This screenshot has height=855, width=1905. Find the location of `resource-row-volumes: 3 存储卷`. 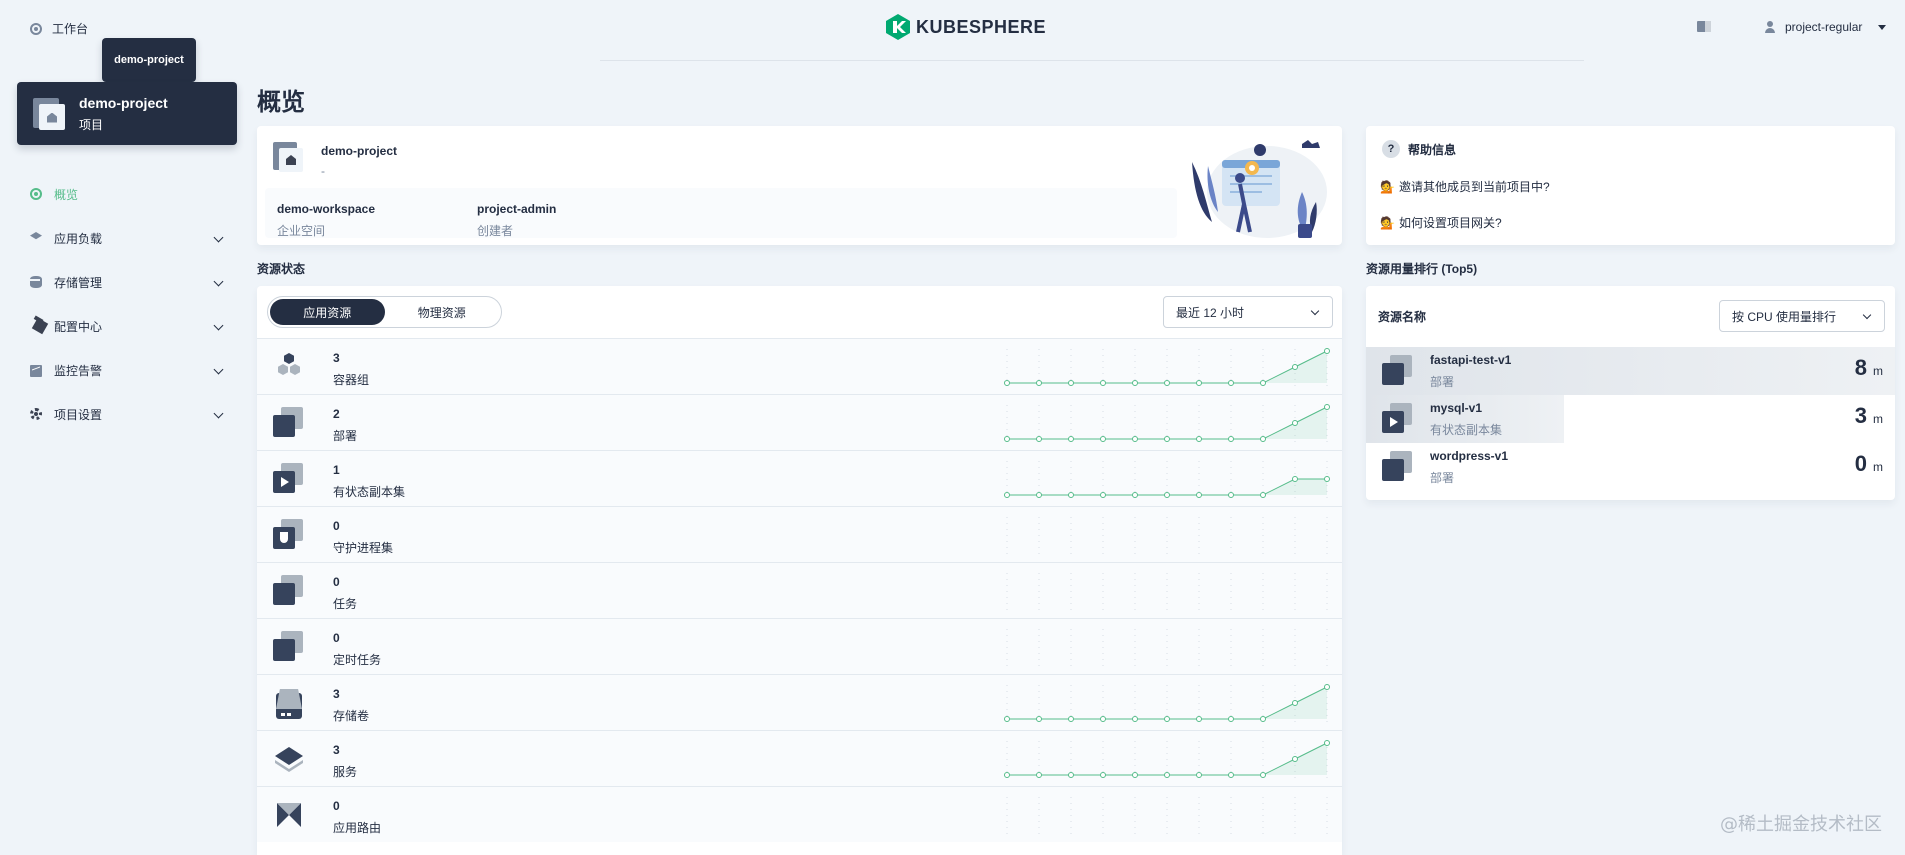

resource-row-volumes: 3 存储卷 is located at coordinates (799, 702).